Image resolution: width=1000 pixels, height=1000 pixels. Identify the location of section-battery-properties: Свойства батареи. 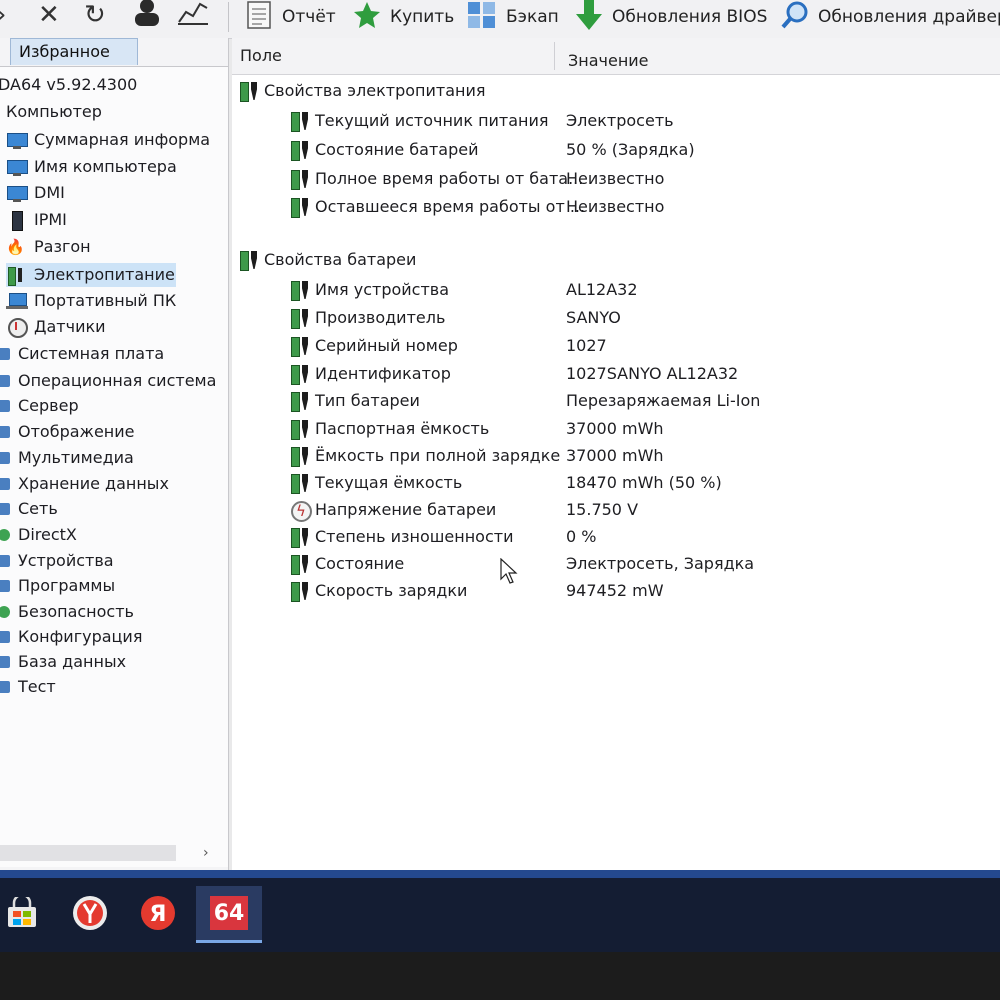
(616, 260).